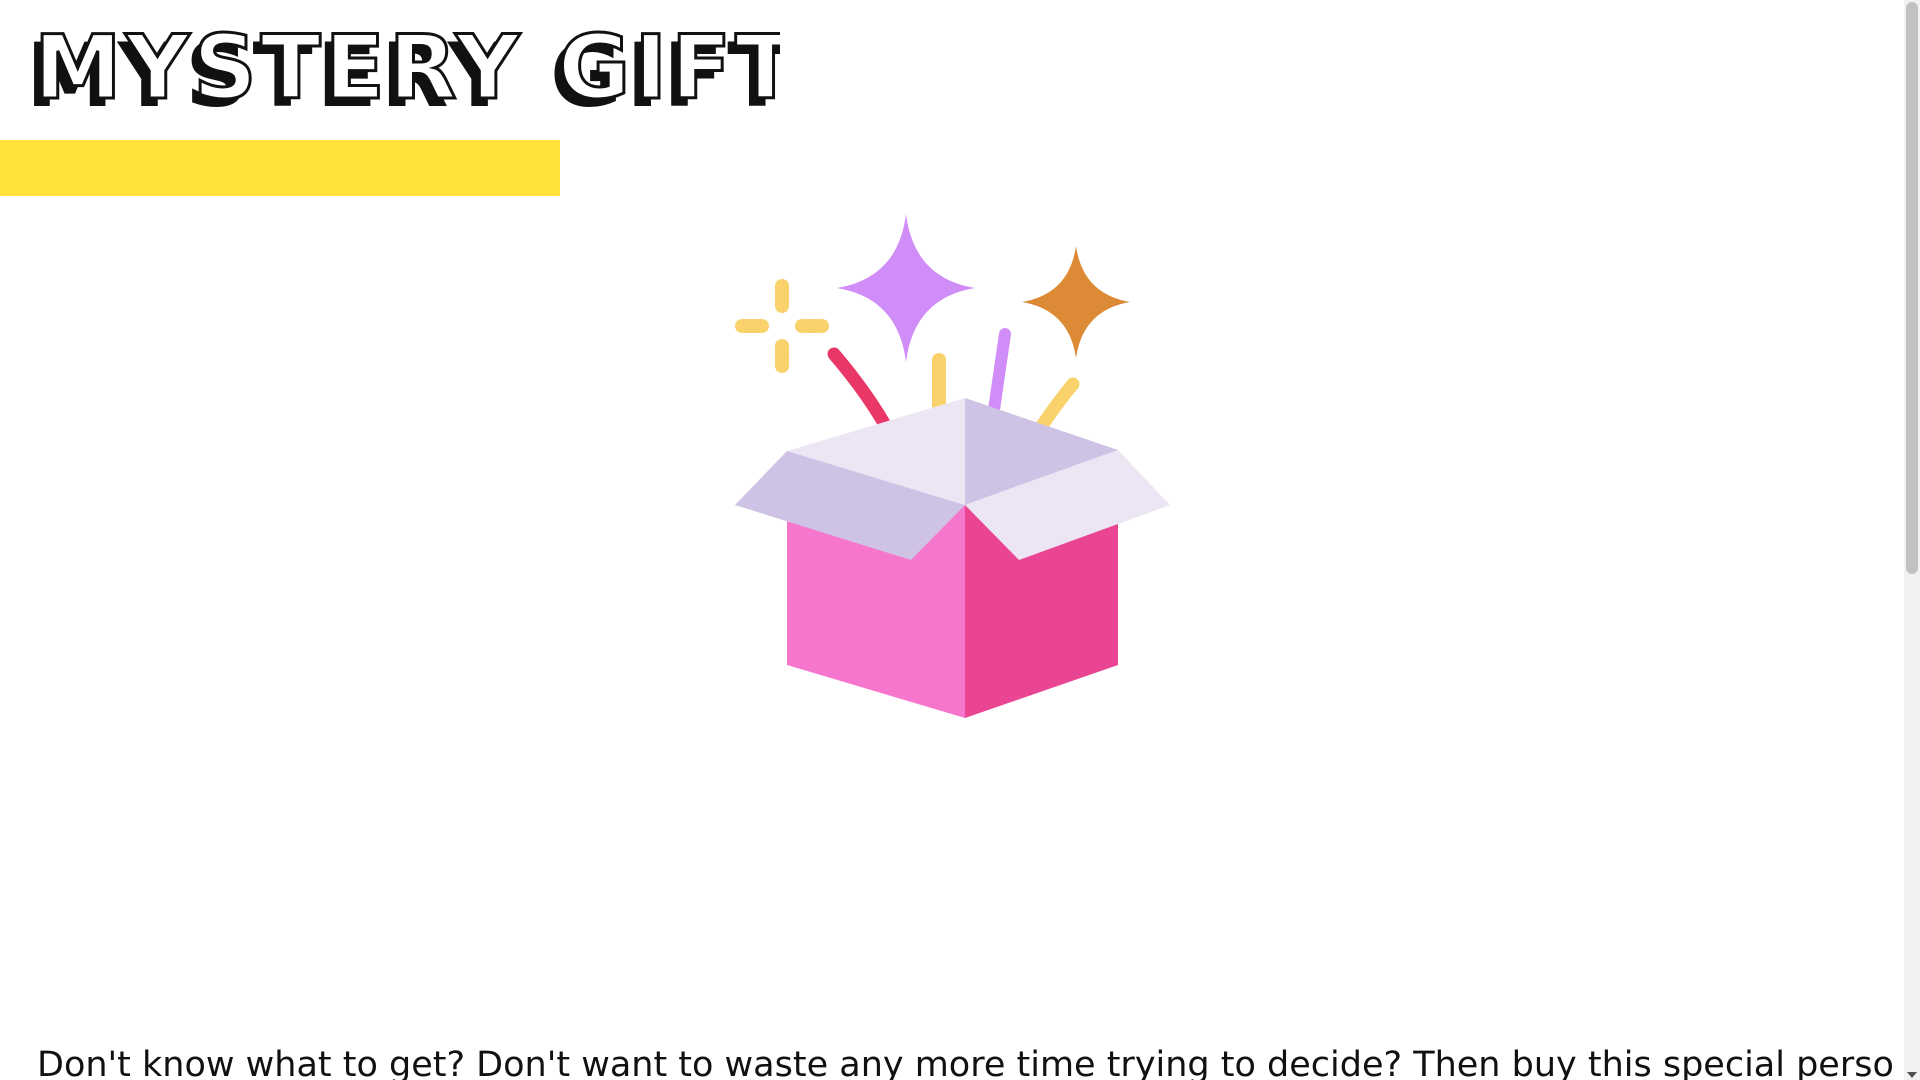 The height and width of the screenshot is (1080, 1920). Describe the element at coordinates (782, 326) in the screenshot. I see `yellow-plus-sparkle-icon` at that location.